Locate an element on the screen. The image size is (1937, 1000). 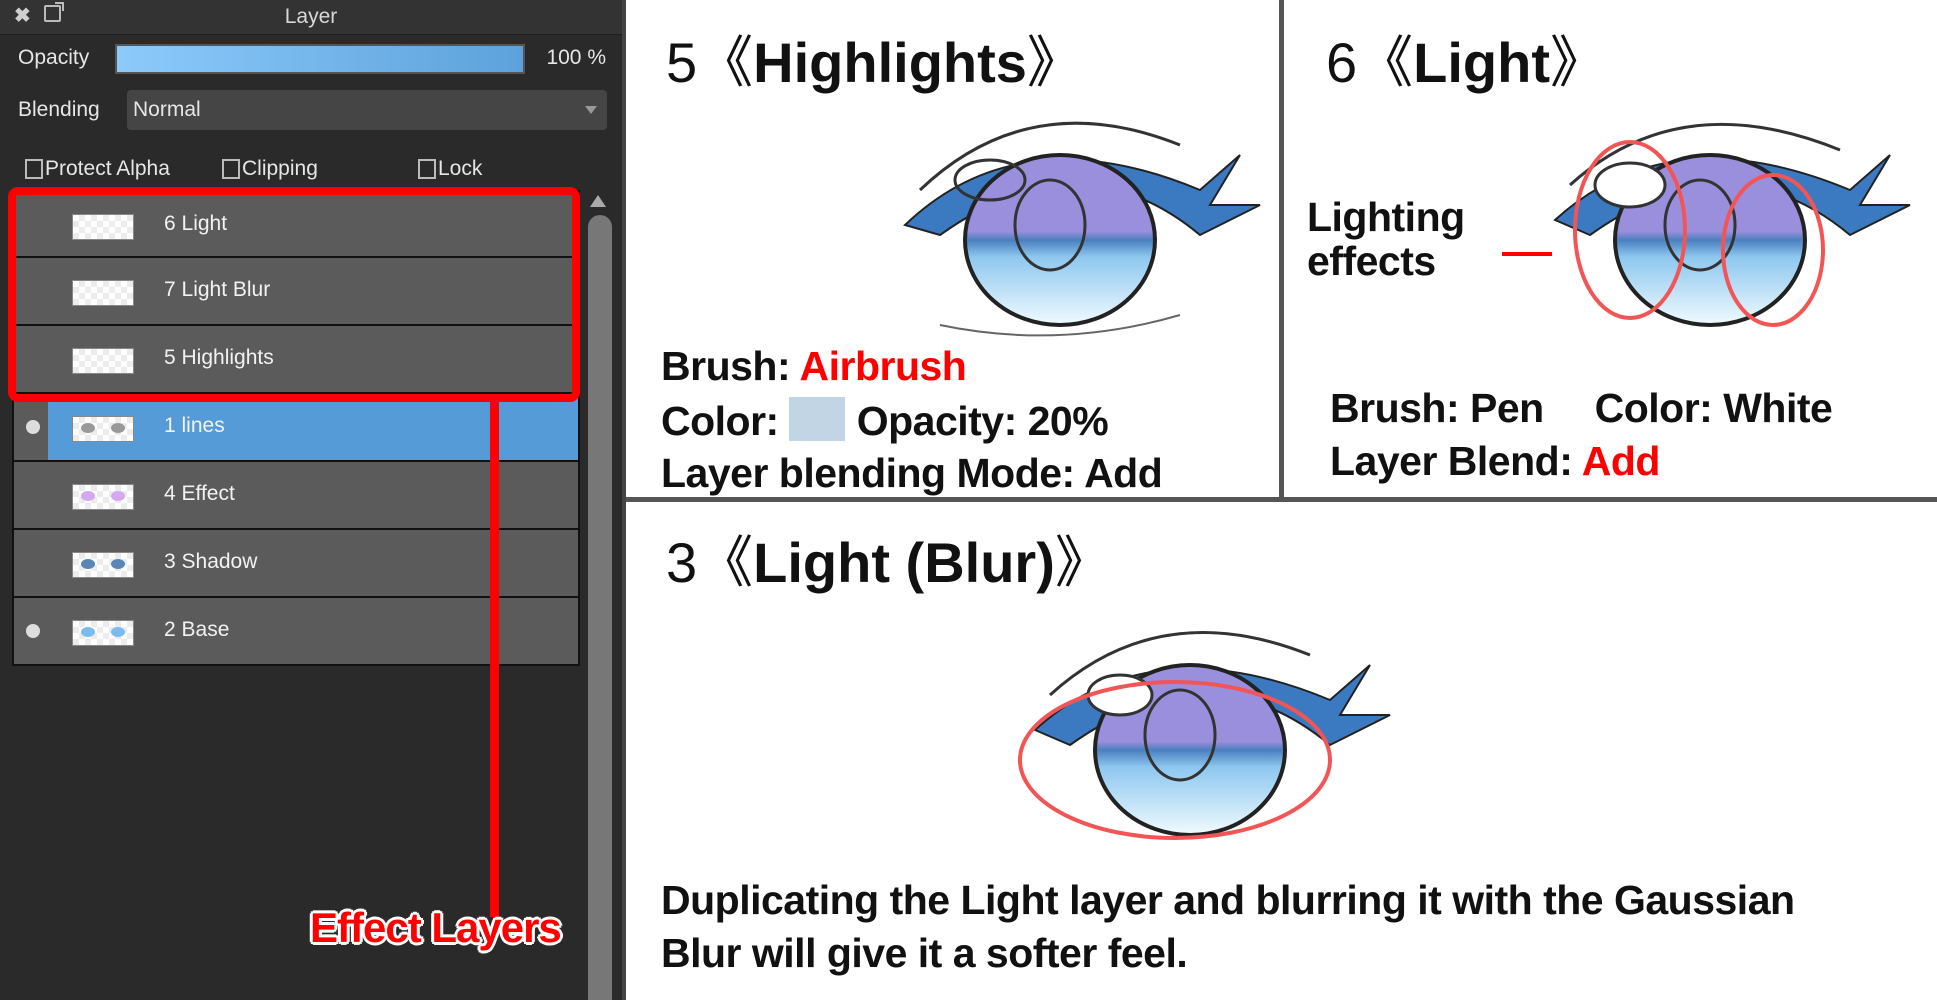
eye-illustration-light-blur is located at coordinates (1204, 735).